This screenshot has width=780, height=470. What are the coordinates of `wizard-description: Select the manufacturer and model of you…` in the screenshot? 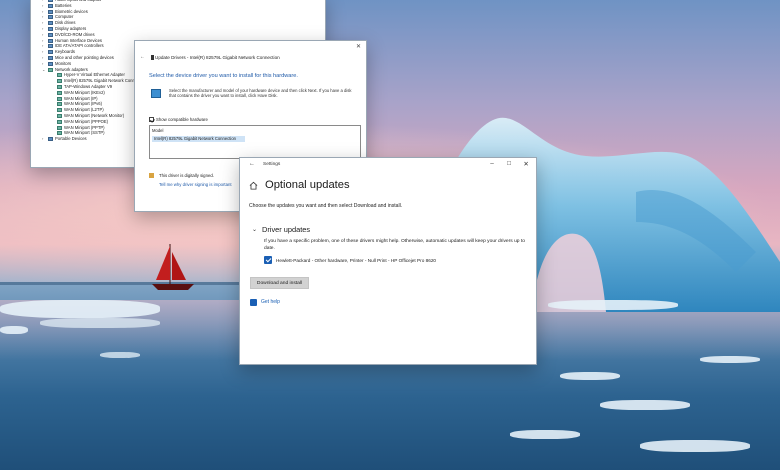 It's located at (260, 93).